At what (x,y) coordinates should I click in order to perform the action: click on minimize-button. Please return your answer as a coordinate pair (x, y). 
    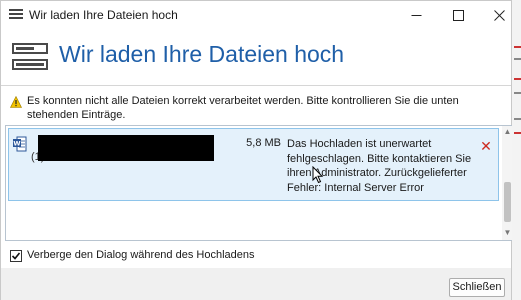
    Looking at the image, I should click on (416, 15).